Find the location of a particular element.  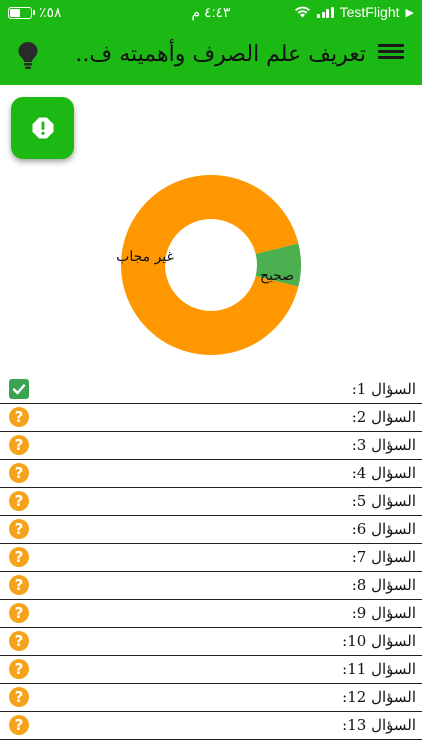

donut-label-1: صحيح is located at coordinates (277, 276).